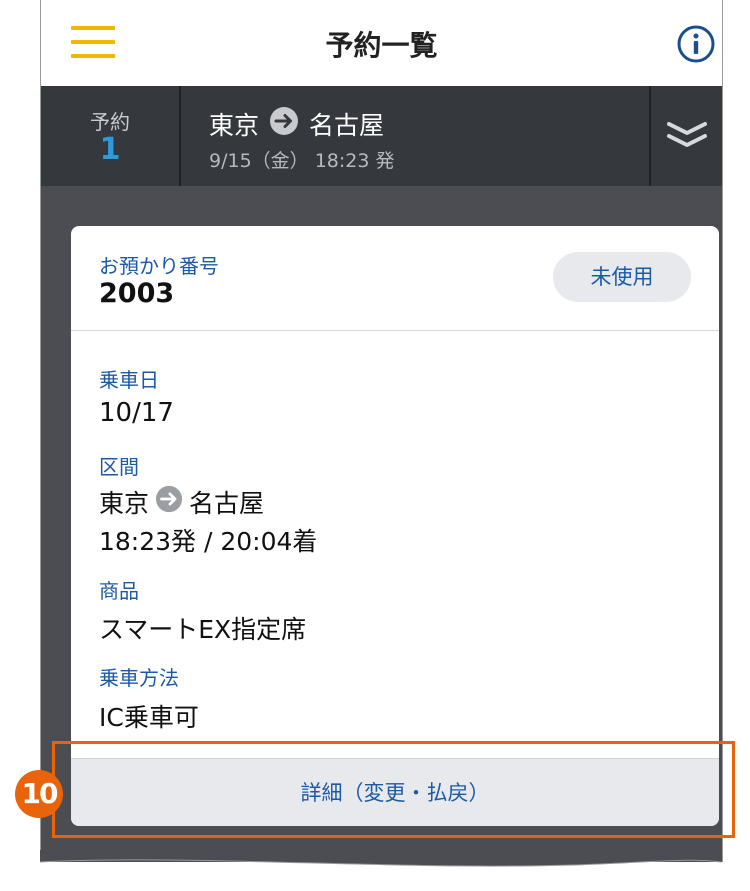 This screenshot has height=891, width=750. Describe the element at coordinates (203, 629) in the screenshot. I see `product-value: スマートEX指定席` at that location.